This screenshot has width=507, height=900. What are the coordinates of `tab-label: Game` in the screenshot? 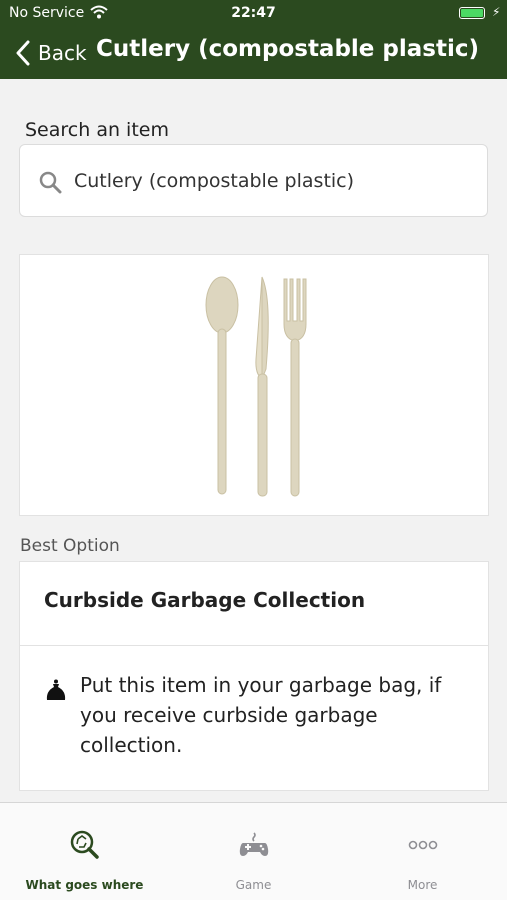 It's located at (253, 885).